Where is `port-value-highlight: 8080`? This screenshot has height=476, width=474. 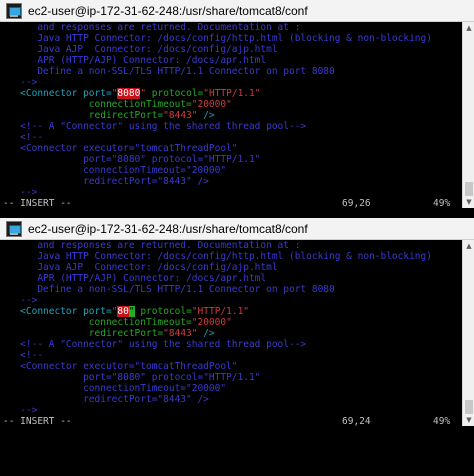 port-value-highlight: 8080 is located at coordinates (129, 93).